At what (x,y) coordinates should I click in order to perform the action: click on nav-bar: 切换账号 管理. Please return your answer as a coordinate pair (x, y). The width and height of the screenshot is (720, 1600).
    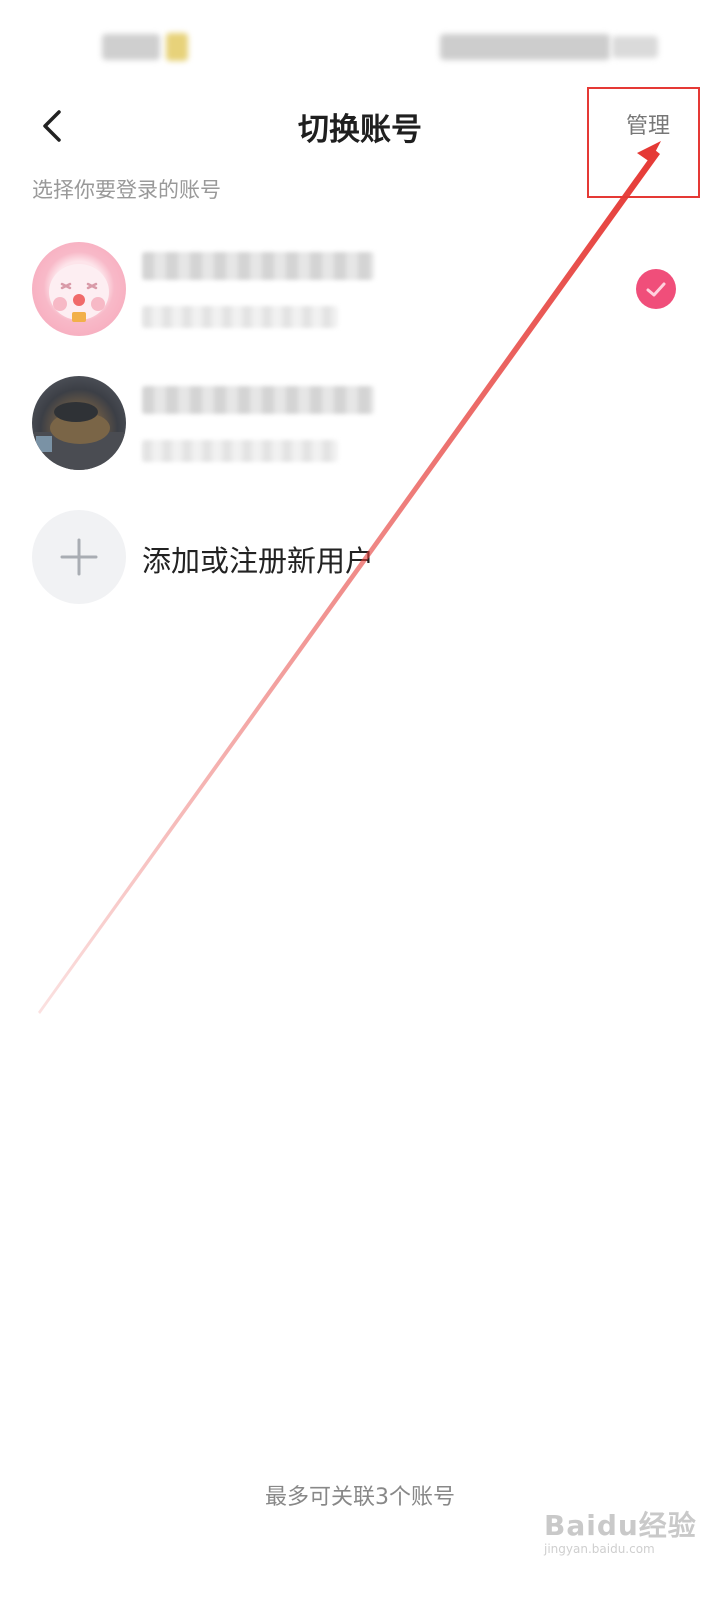
    Looking at the image, I should click on (360, 126).